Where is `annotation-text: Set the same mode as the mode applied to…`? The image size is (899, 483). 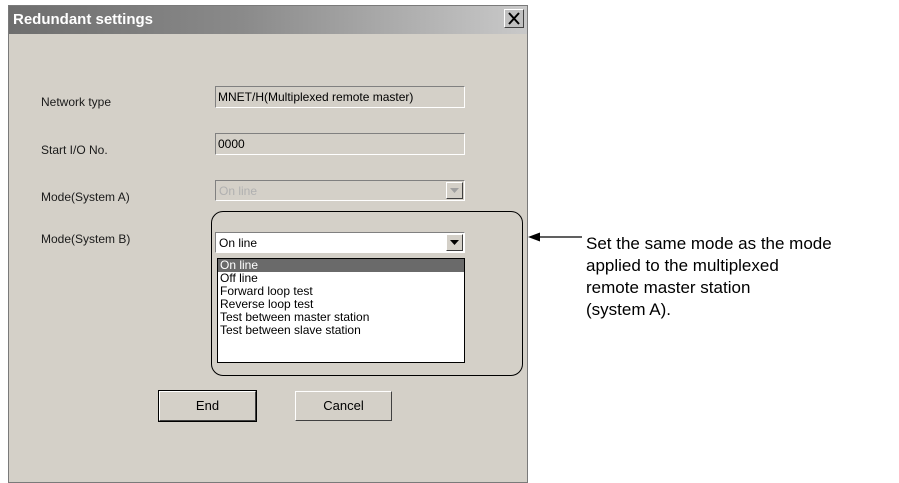 annotation-text: Set the same mode as the mode applied to… is located at coordinates (709, 277).